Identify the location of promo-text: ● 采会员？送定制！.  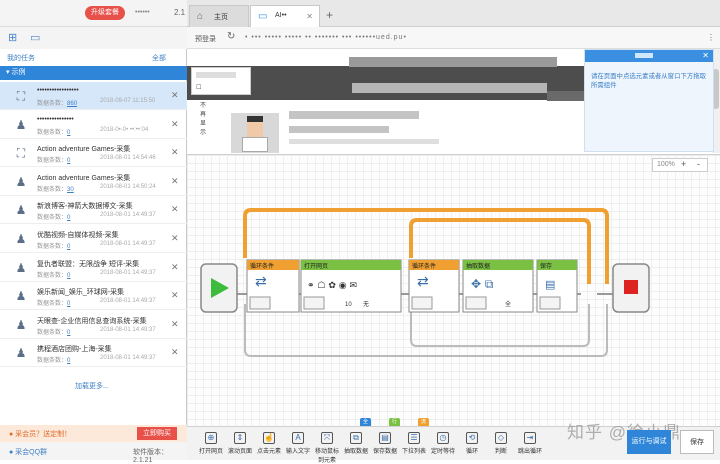
(40, 434).